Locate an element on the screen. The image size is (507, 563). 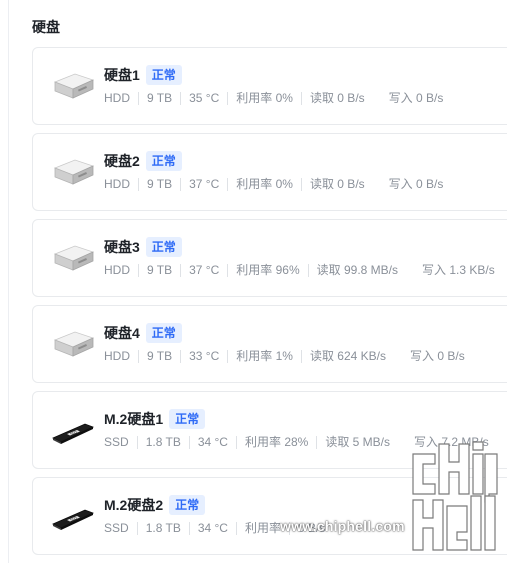
disk-meta: HDD 9 TB 35 °C 利用率 0% 读取 0 B/s 写入 0 B/s is located at coordinates (277, 98).